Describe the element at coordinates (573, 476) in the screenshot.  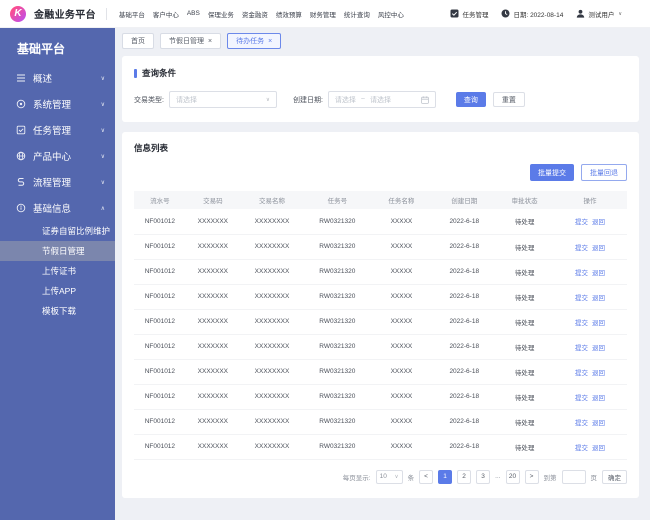
I see `goto-page-input` at that location.